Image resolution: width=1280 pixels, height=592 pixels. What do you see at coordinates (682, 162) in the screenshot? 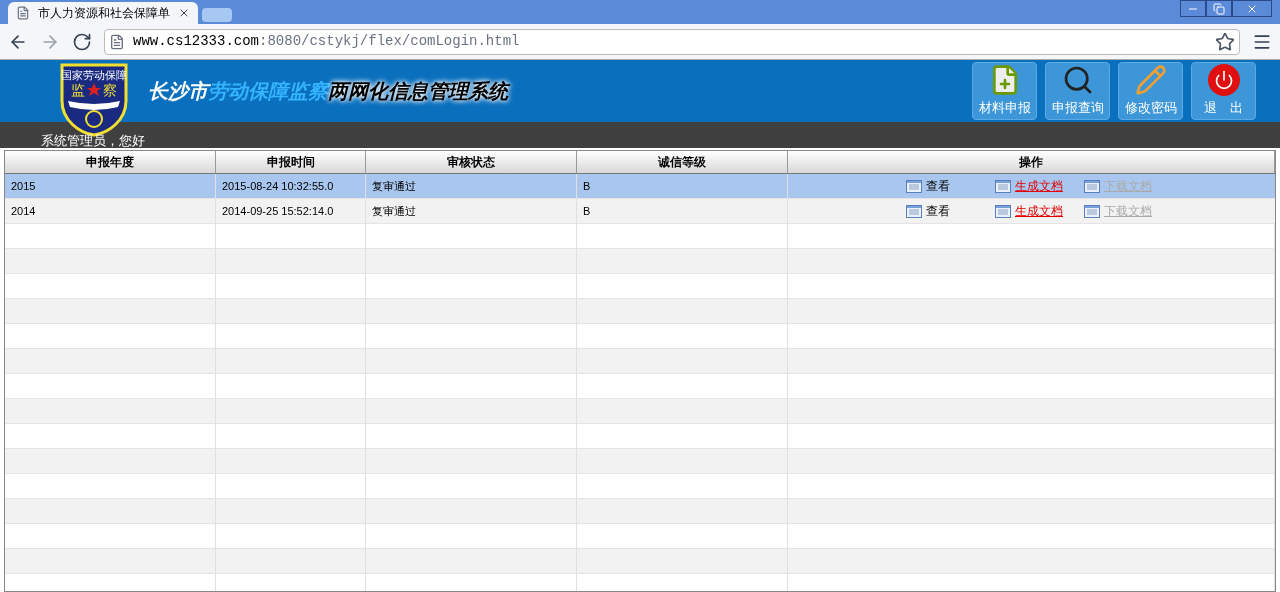
I see `column-header: 诚信等级` at bounding box center [682, 162].